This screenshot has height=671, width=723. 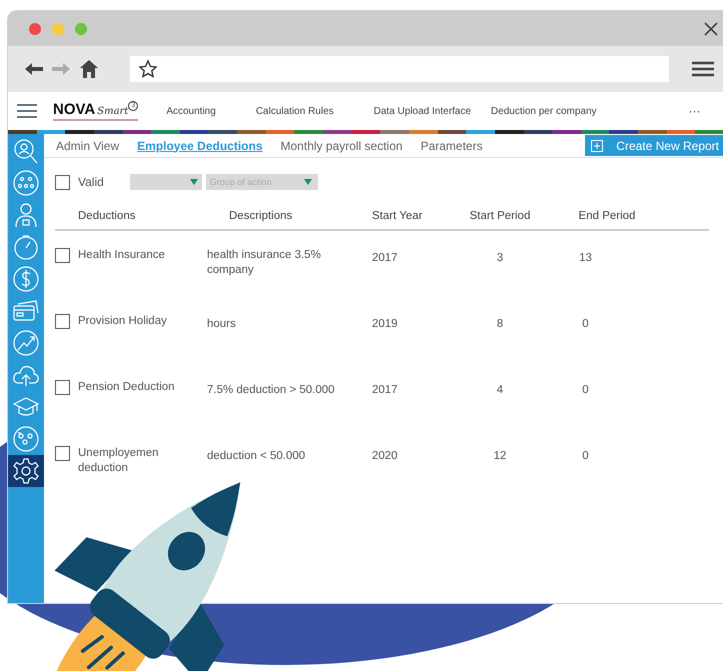 What do you see at coordinates (256, 456) in the screenshot?
I see `table-cell-text: deduction < 50.000` at bounding box center [256, 456].